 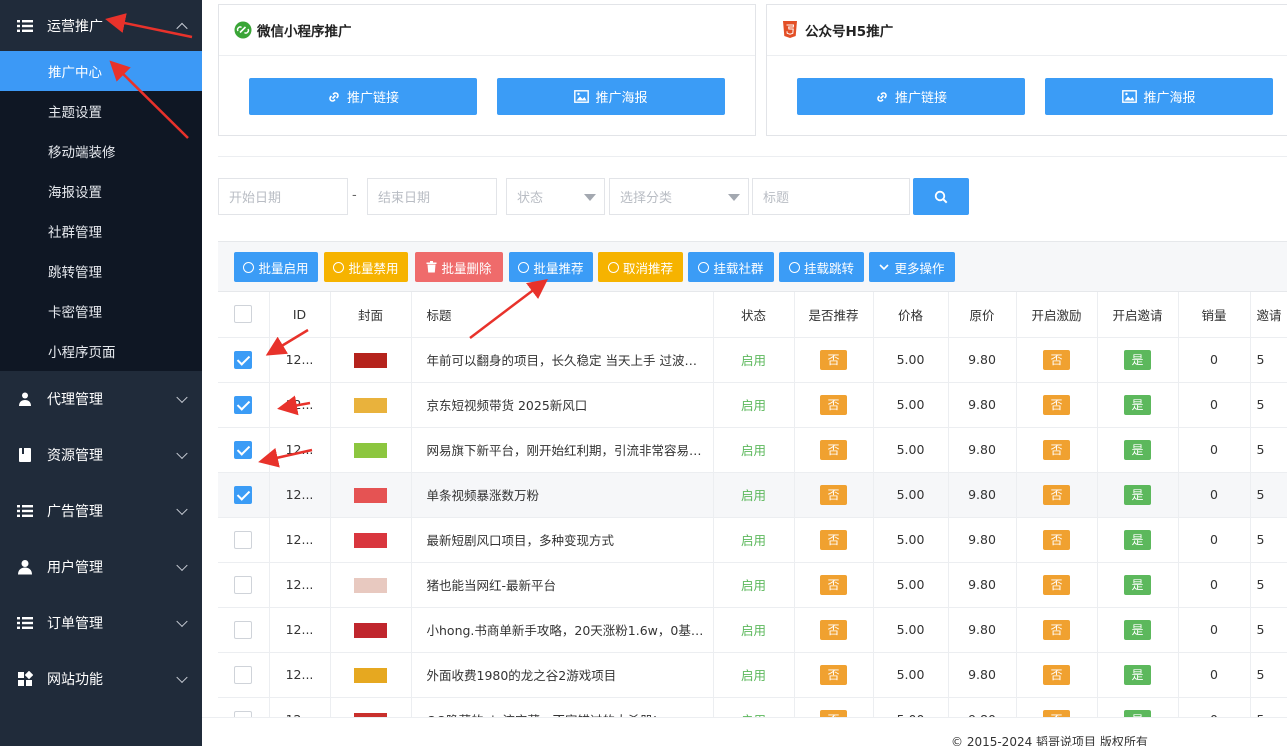 I want to click on table-row: 12... 京东短视频带货 2025新风口 启用 否 5.00 9.80 否 是 0 5, so click(x=752, y=405).